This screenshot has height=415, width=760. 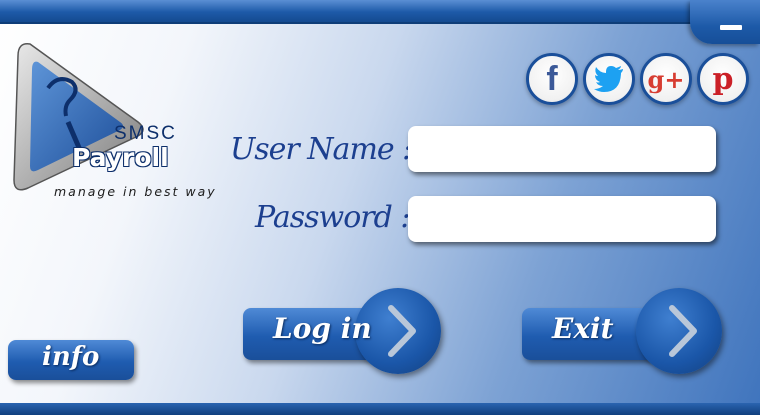 I want to click on app-logo: SMSC Payroll manage in best way, so click(x=123, y=128).